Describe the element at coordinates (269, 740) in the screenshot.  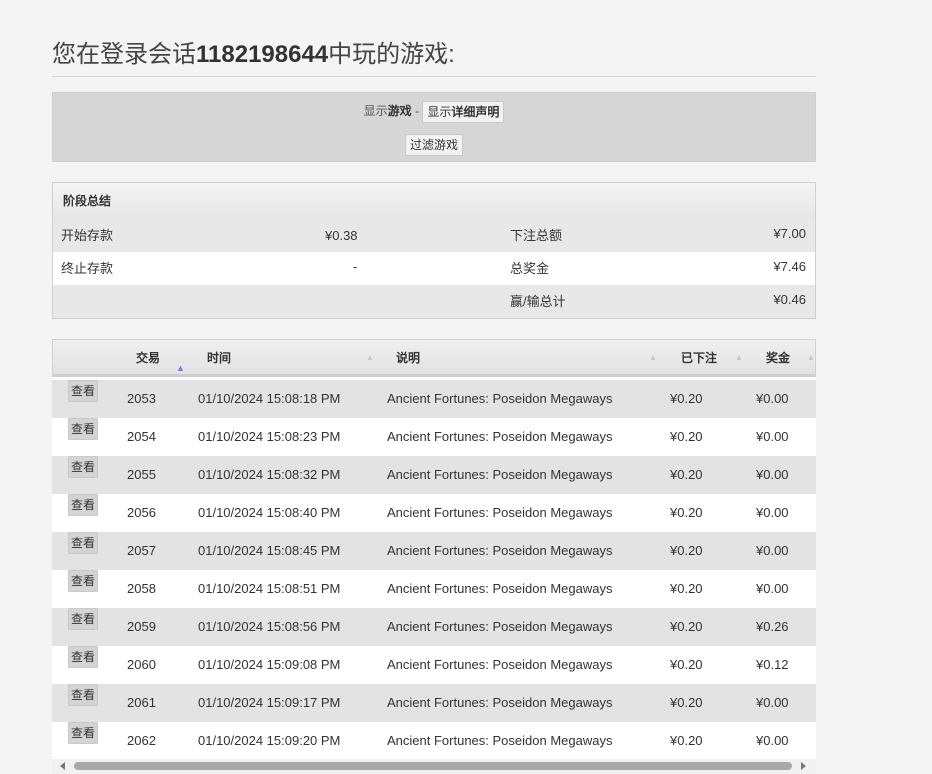
I see `game-time: 01/10/2024 15:09:20 PM` at that location.